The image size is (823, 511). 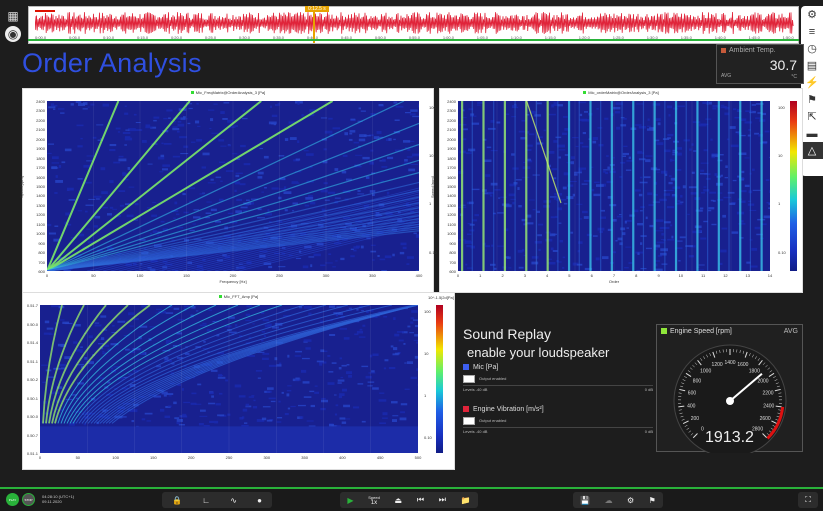 I want to click on fullscreen-button: ⛶, so click(x=808, y=500).